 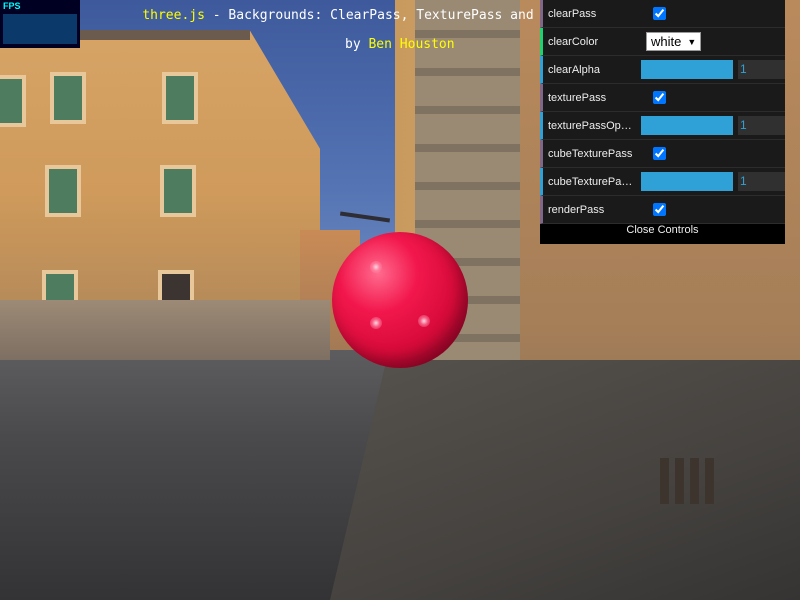 I want to click on chevron-down-icon: ▼, so click(x=692, y=41).